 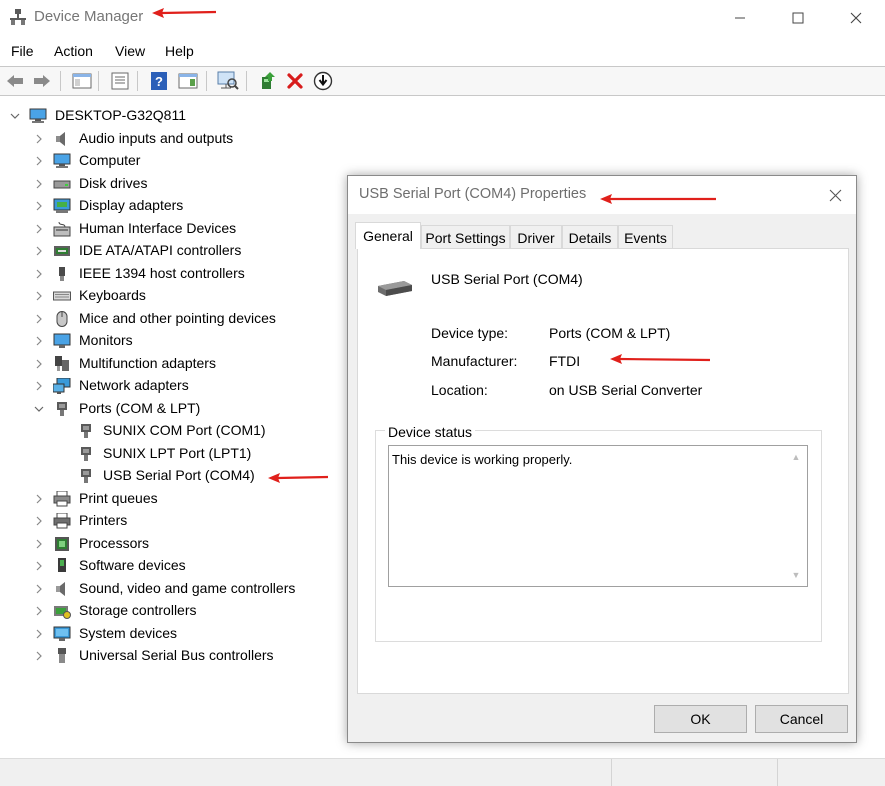 What do you see at coordinates (170, 386) in the screenshot?
I see `tree-item-network-adapters: Network adapters` at bounding box center [170, 386].